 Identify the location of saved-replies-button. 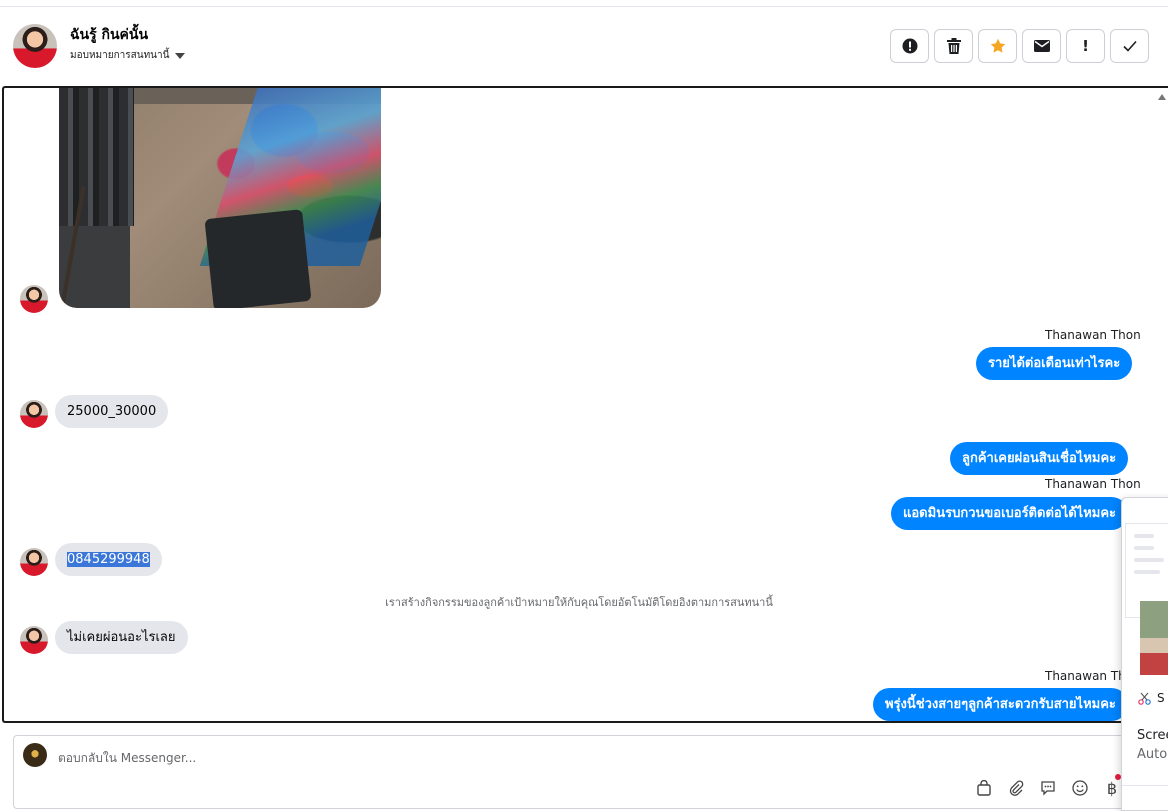
(1048, 788).